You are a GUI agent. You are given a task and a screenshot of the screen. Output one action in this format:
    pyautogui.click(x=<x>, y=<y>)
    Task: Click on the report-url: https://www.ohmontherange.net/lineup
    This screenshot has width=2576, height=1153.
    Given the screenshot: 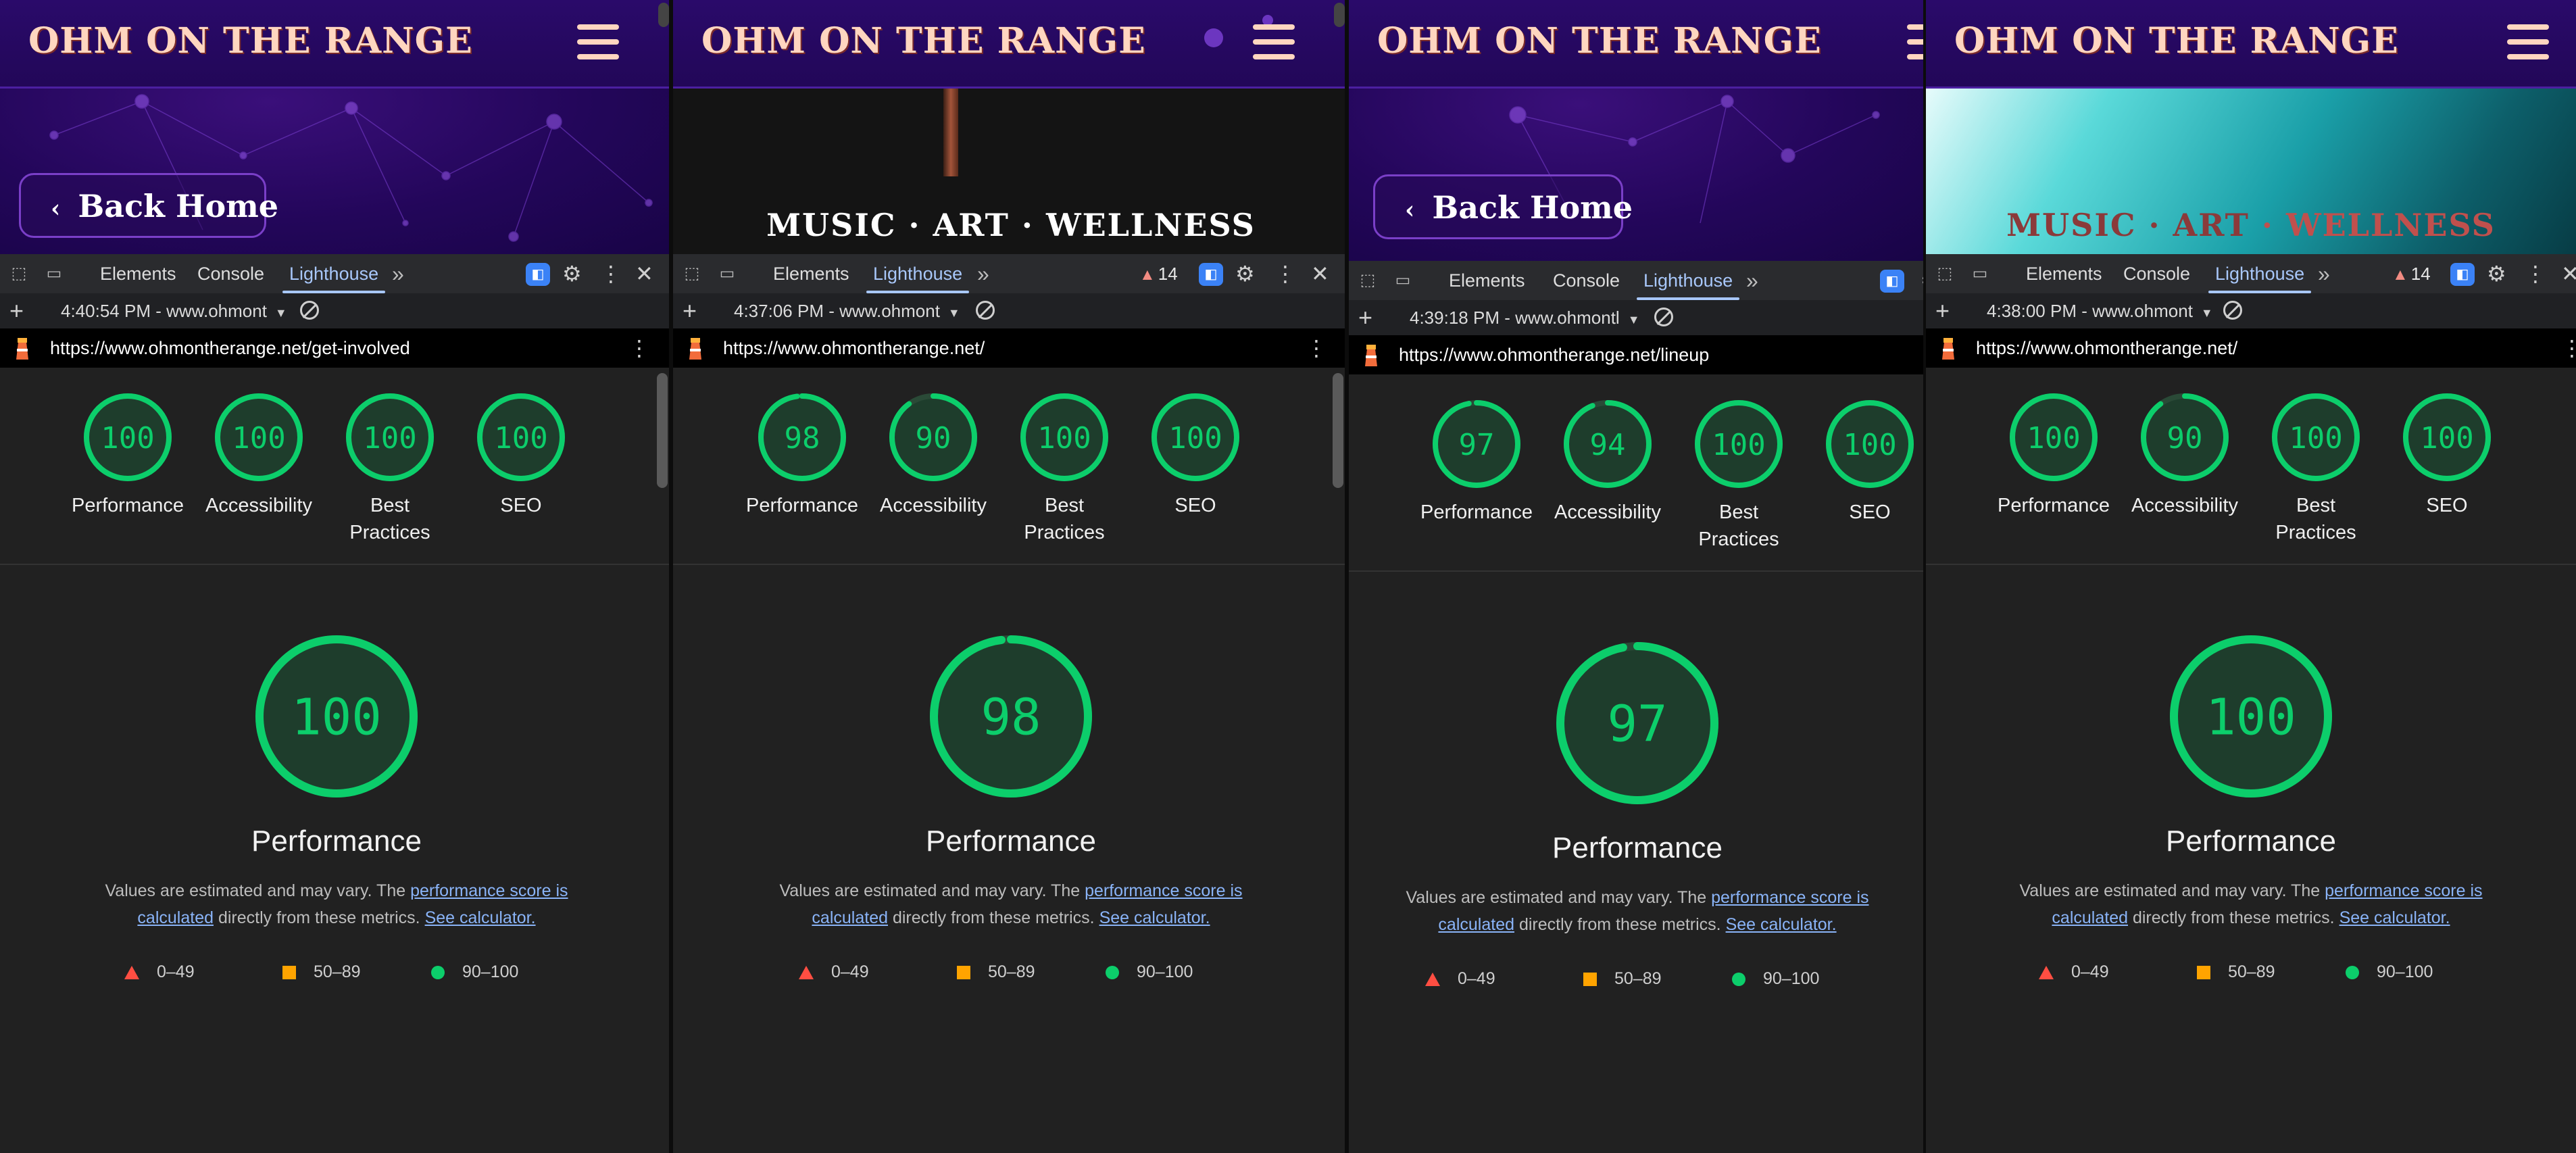 What is the action you would take?
    pyautogui.click(x=1554, y=354)
    